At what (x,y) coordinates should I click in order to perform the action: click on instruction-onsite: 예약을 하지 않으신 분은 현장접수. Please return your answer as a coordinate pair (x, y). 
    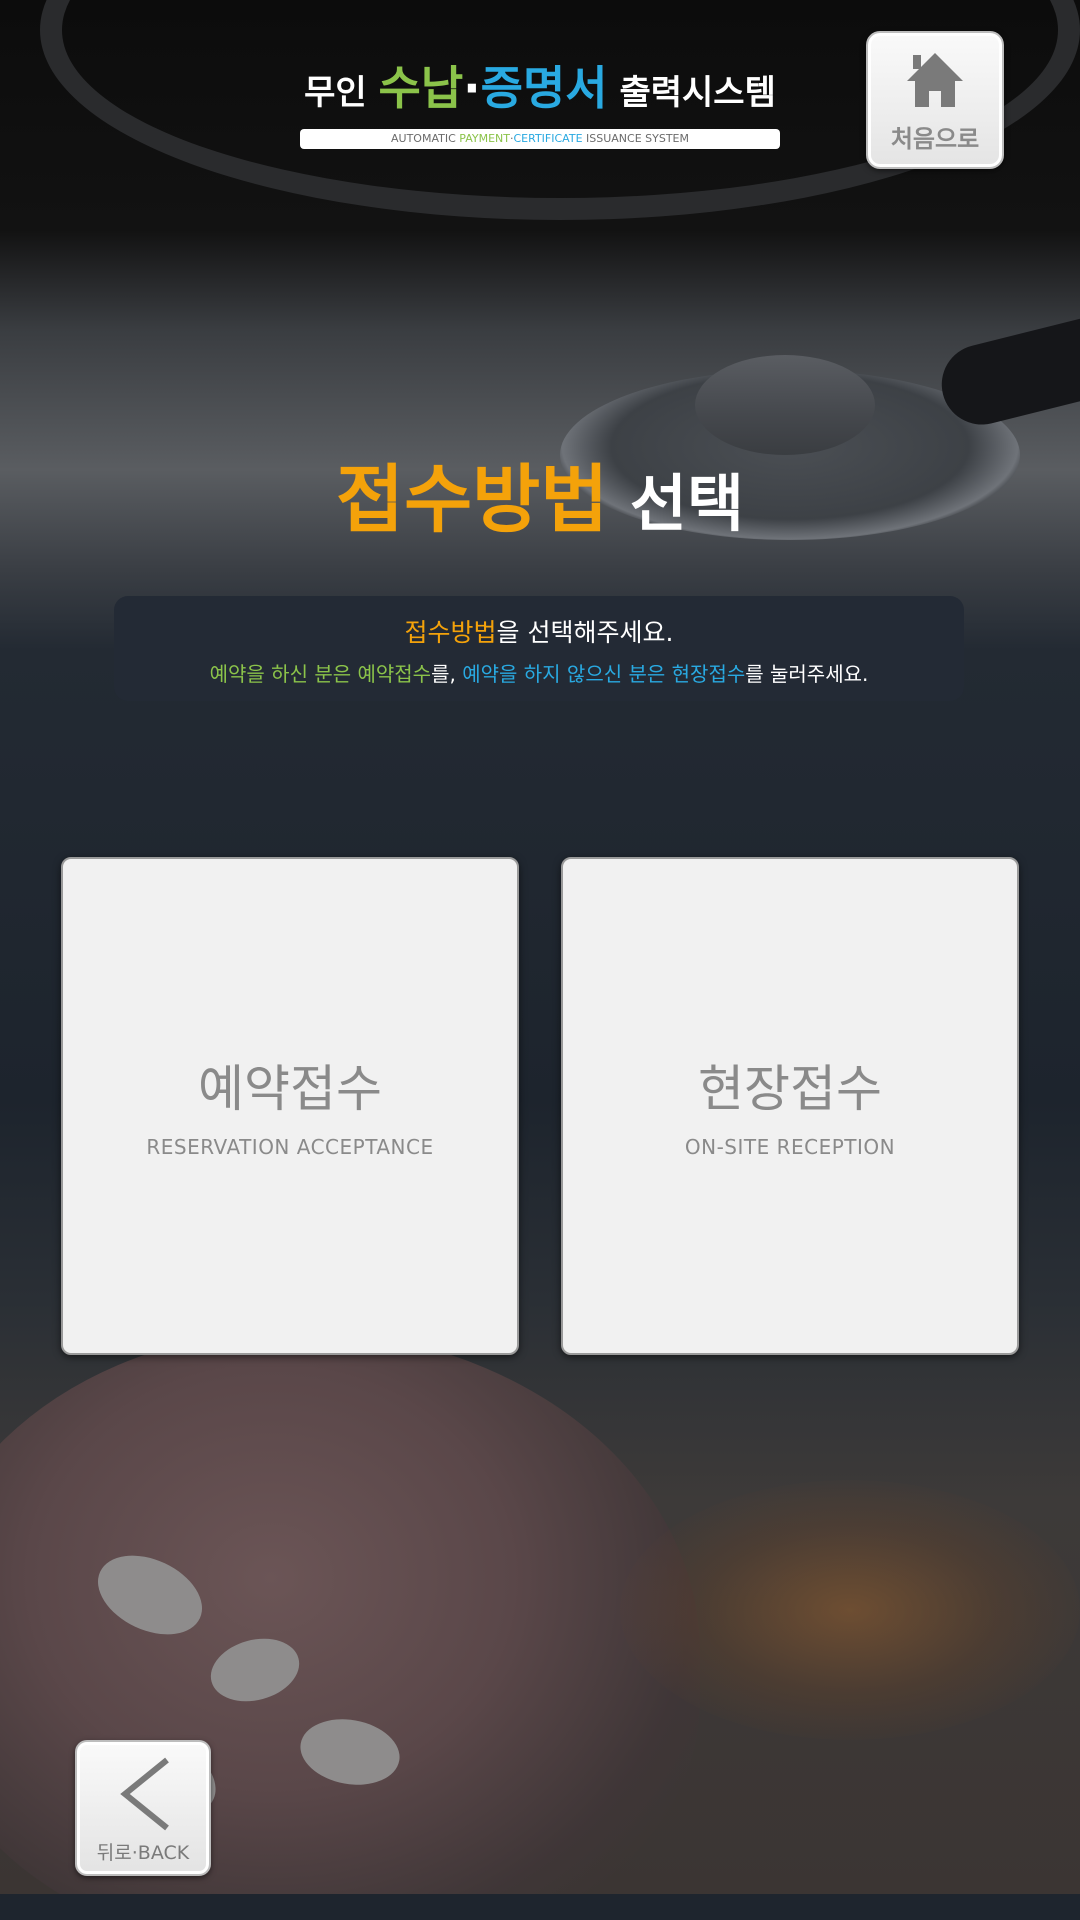
    Looking at the image, I should click on (604, 674).